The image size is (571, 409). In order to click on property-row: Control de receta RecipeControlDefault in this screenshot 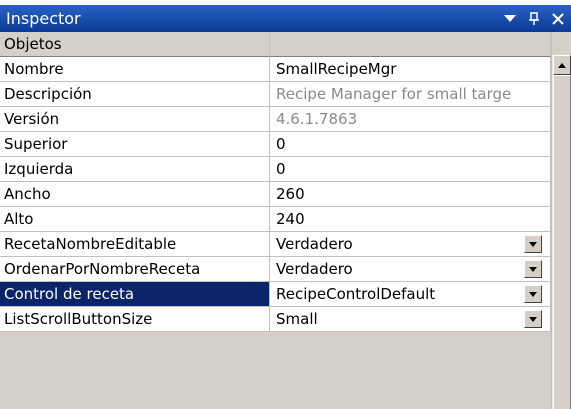, I will do `click(275, 294)`.